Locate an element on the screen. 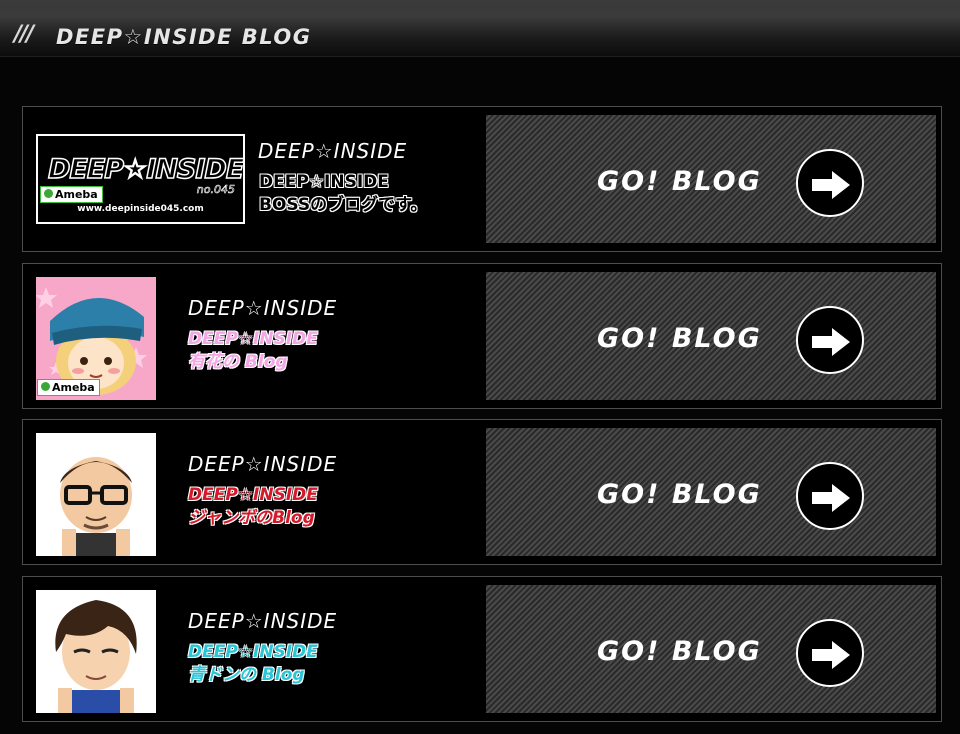 The image size is (960, 734). avatar-jumbo-illustration is located at coordinates (96, 494).